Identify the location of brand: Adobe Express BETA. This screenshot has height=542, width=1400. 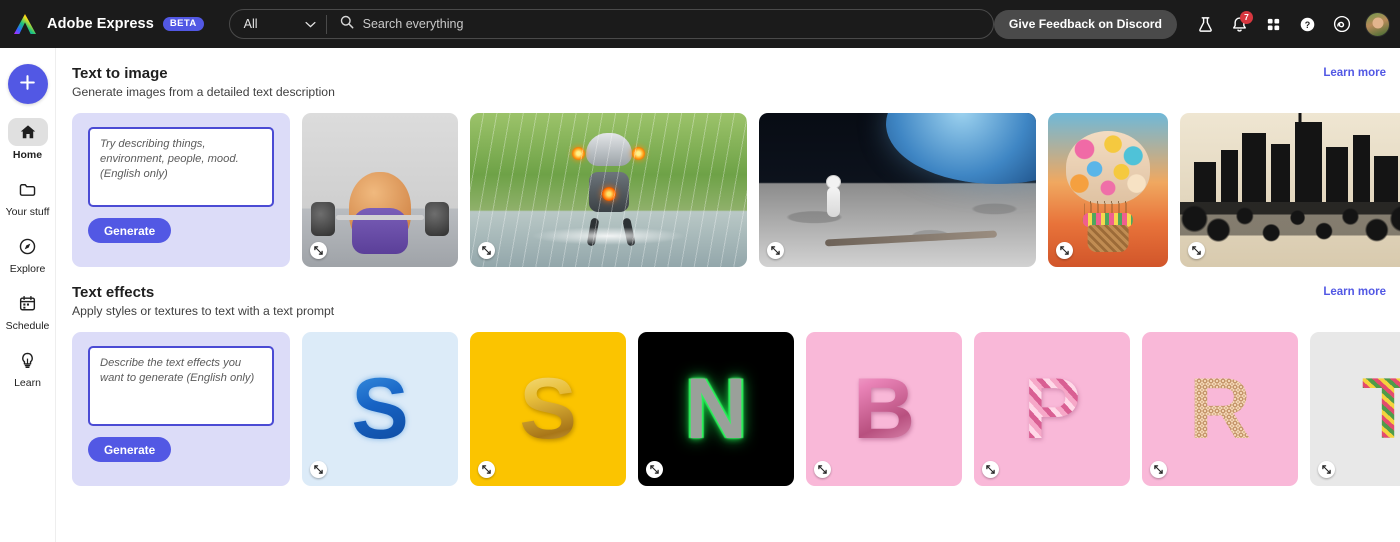
(108, 24).